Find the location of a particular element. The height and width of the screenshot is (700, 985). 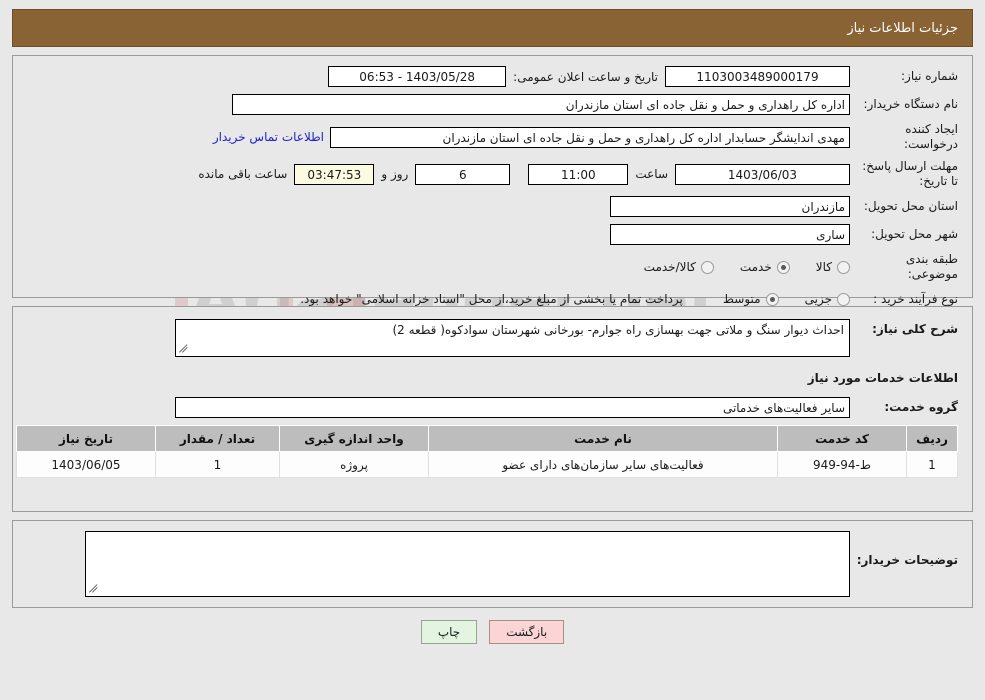

row-service-group: گروه خدمت: سایر فعالیت‌های خدماتی is located at coordinates (492, 407).